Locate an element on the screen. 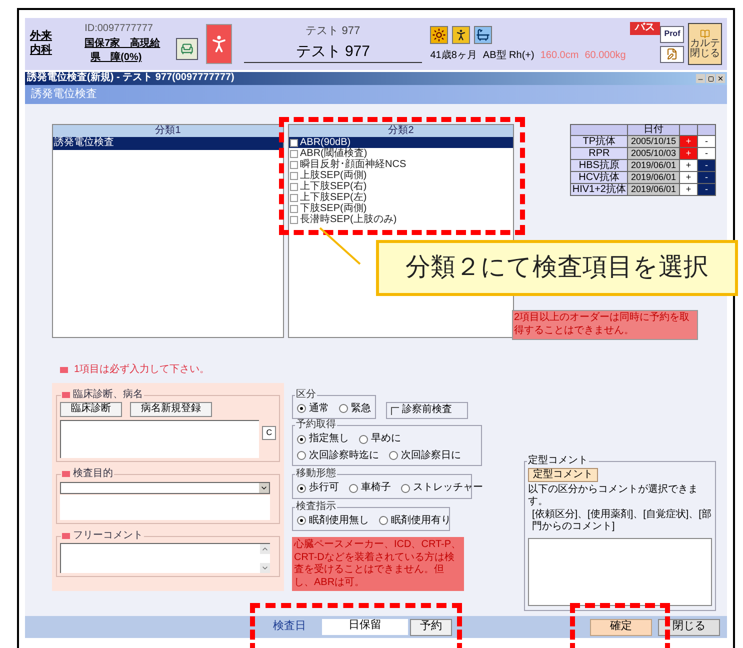 The height and width of the screenshot is (648, 743). callout-box: 分類２にて検査項目を選択 is located at coordinates (557, 268).